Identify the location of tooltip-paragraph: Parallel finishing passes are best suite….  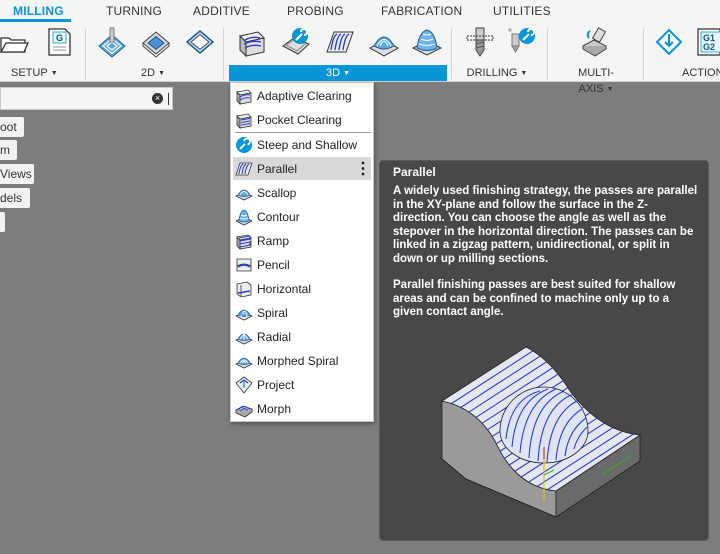
(534, 298).